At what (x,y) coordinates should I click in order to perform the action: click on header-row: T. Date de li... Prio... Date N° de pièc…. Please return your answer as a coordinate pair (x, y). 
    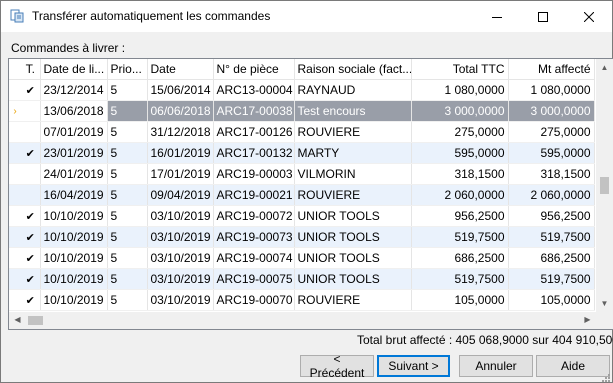
    Looking at the image, I should click on (302, 69).